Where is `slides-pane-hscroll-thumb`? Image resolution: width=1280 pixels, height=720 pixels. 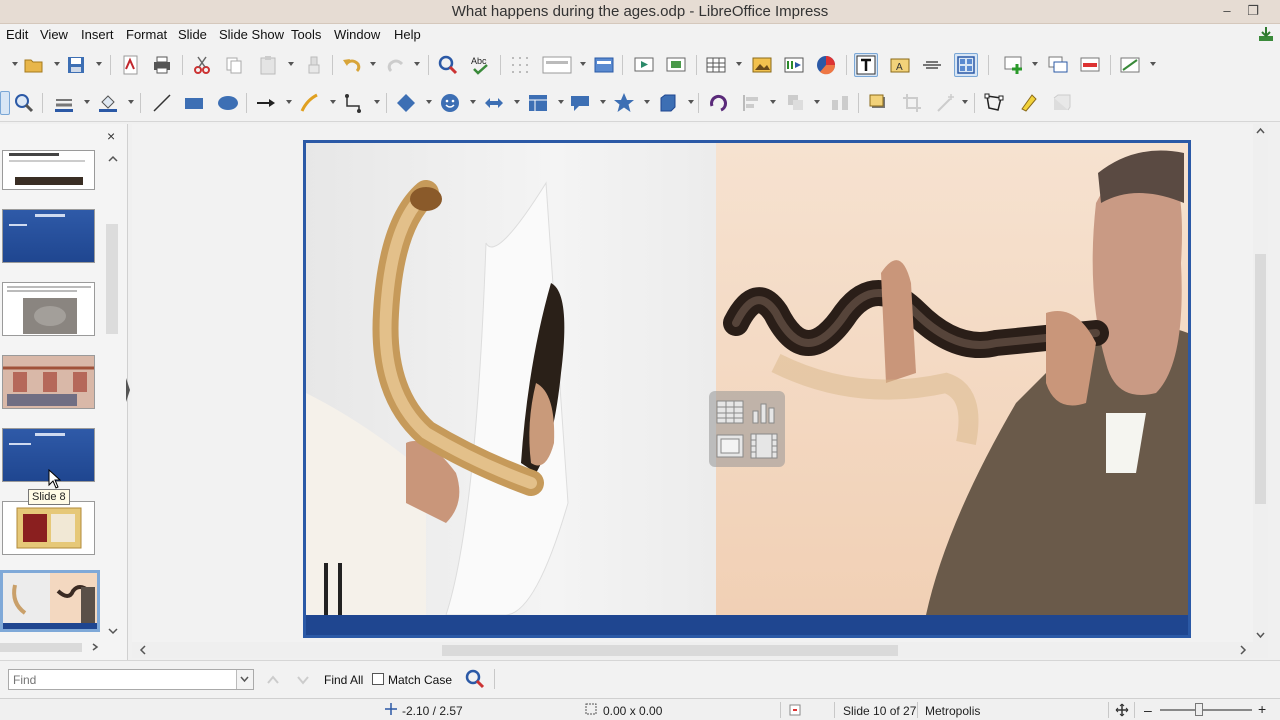 slides-pane-hscroll-thumb is located at coordinates (41, 647).